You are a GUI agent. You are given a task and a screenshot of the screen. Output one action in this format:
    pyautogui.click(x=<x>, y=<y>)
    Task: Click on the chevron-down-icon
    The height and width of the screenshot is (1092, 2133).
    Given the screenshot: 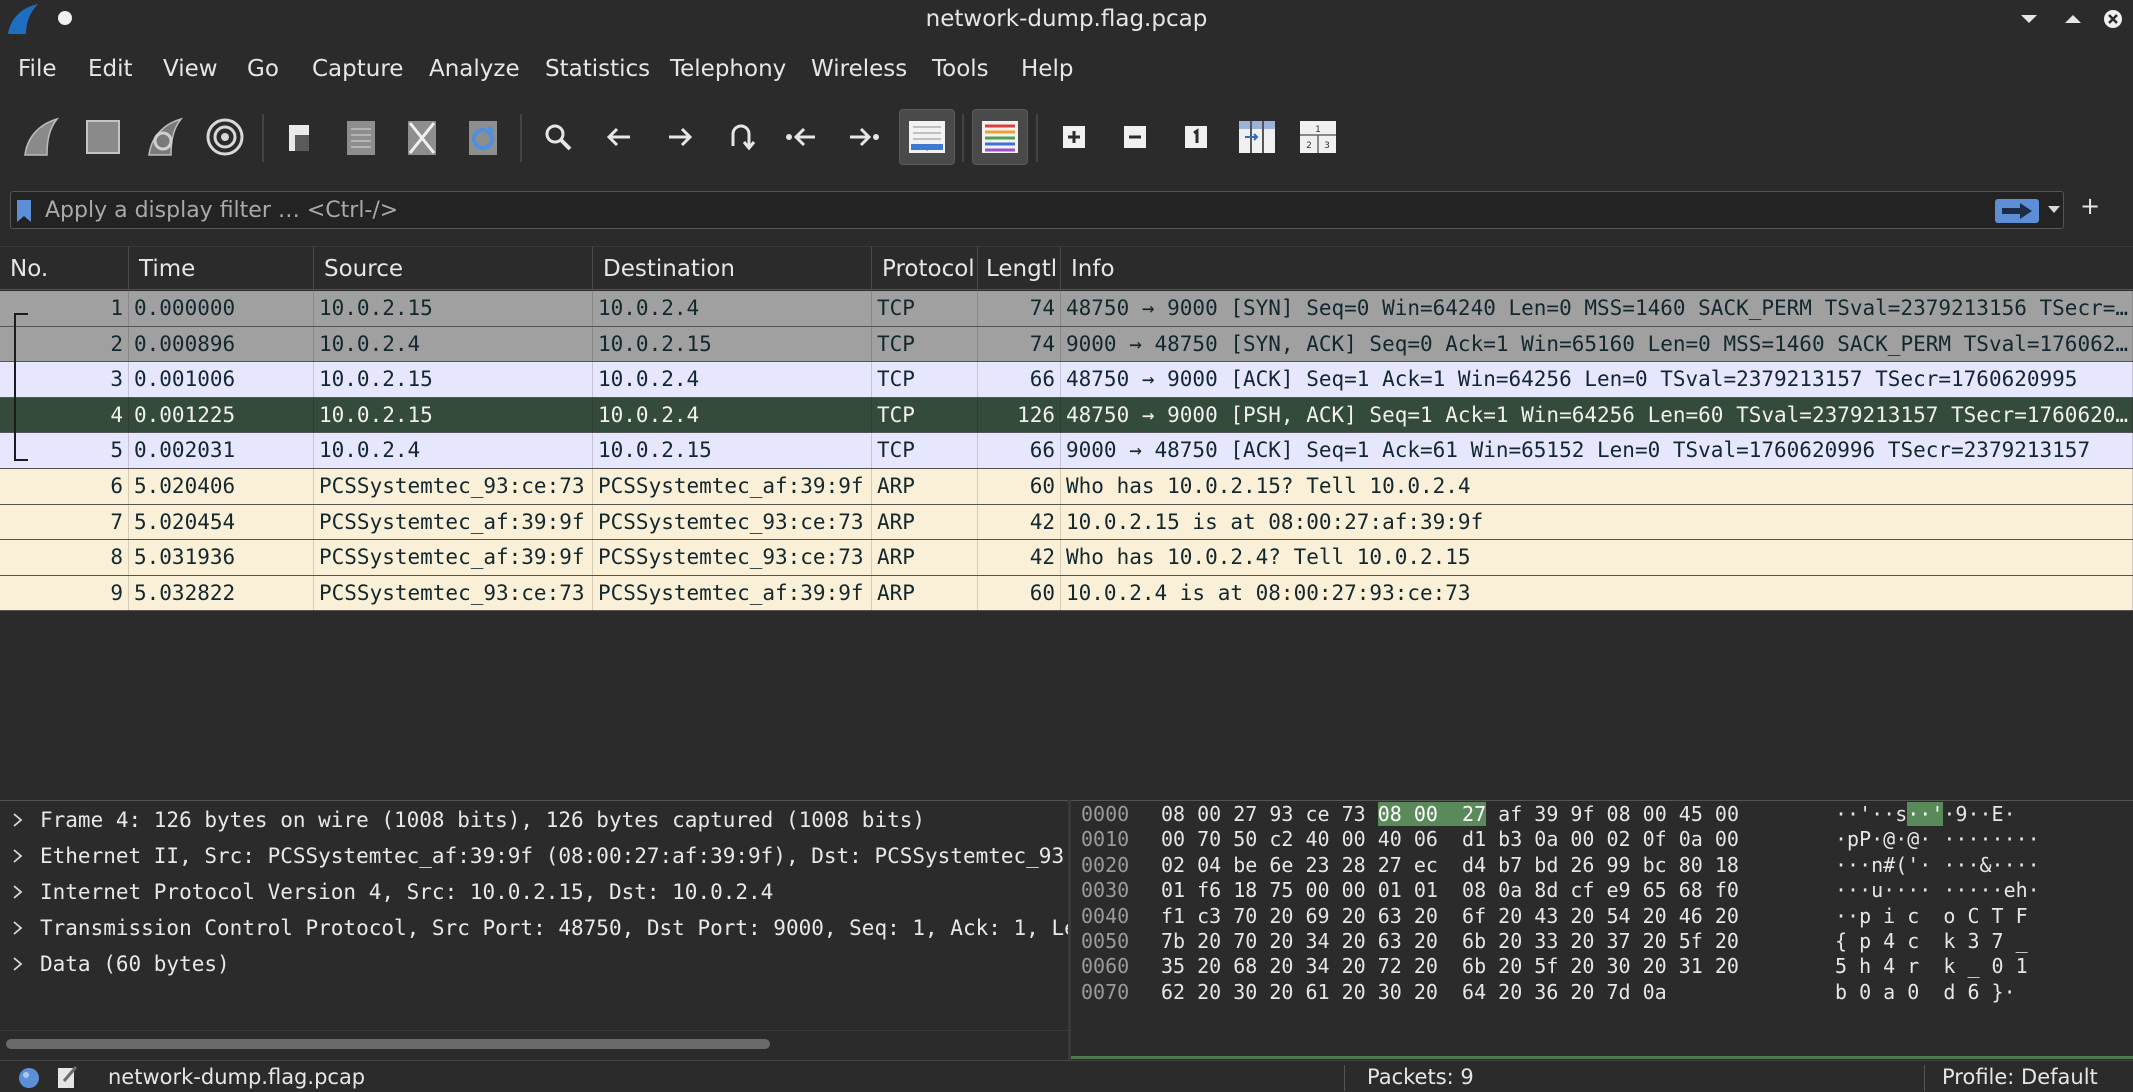 What is the action you would take?
    pyautogui.click(x=2054, y=210)
    